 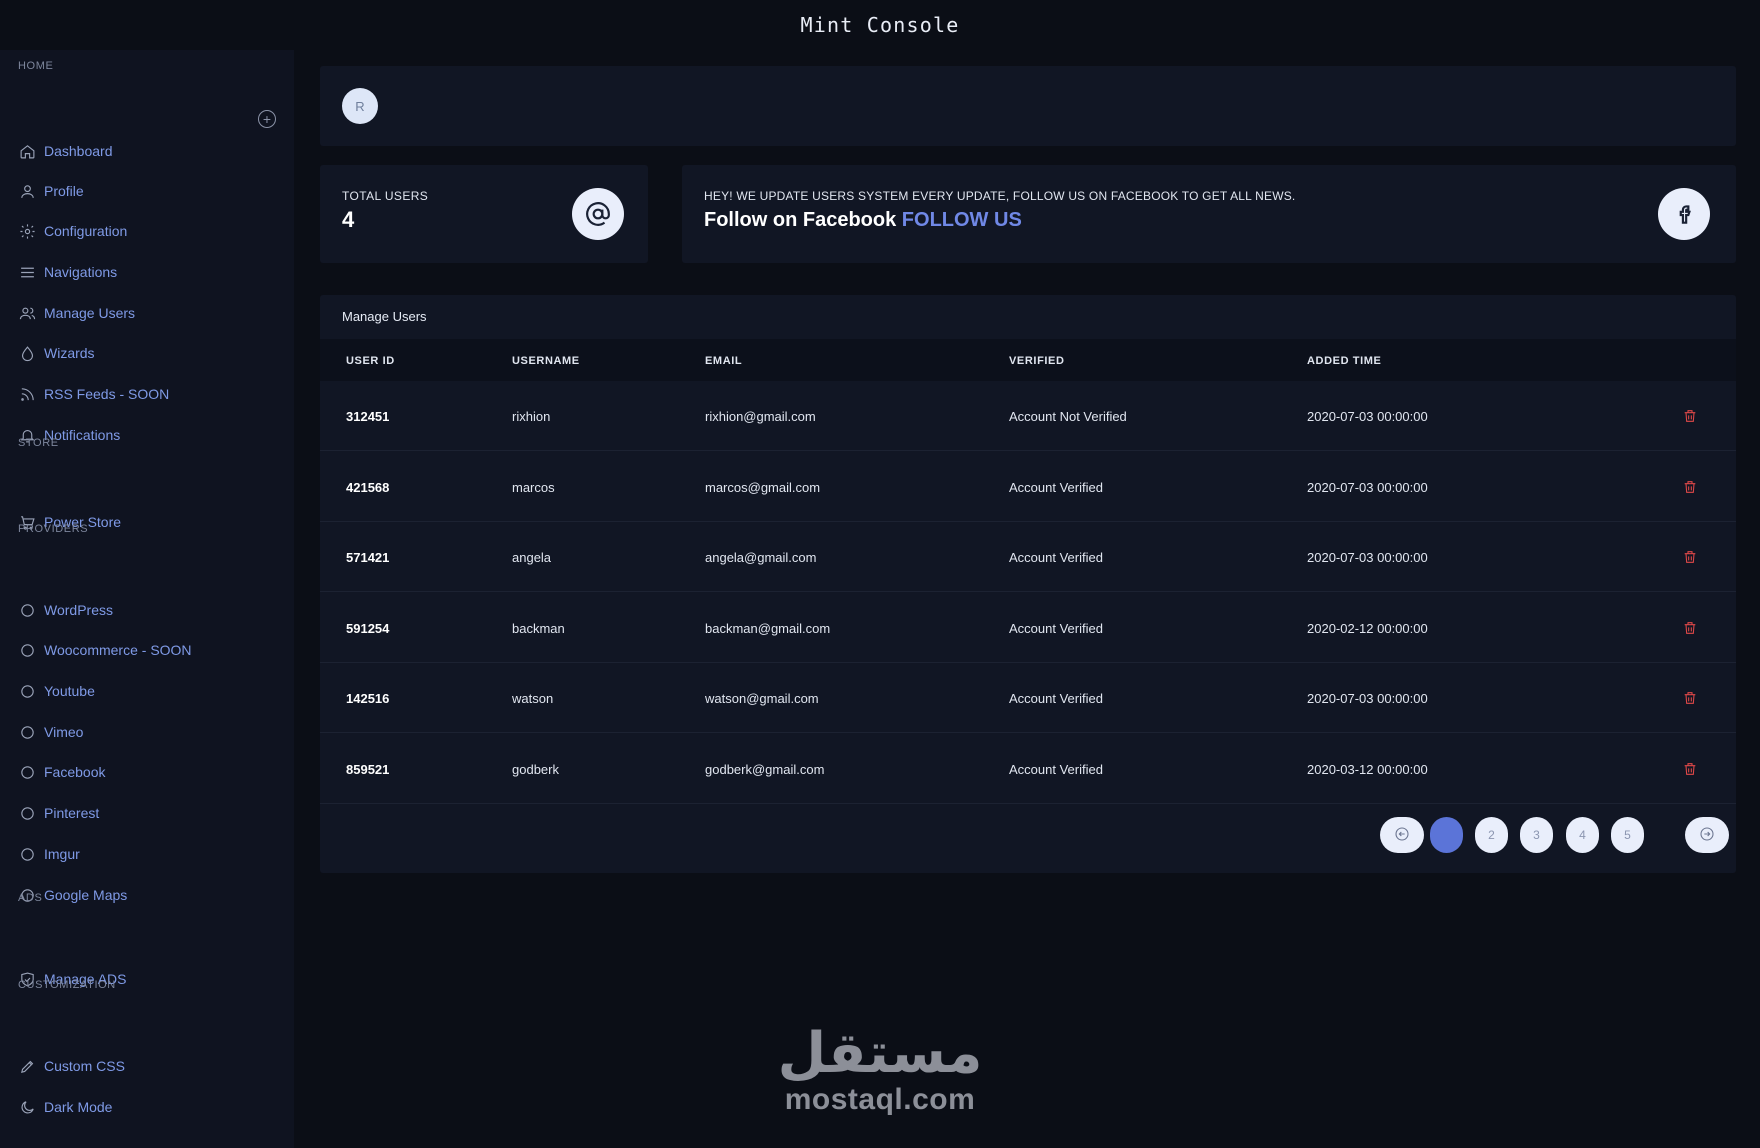 What do you see at coordinates (368, 416) in the screenshot?
I see `user-id-cell: 312451` at bounding box center [368, 416].